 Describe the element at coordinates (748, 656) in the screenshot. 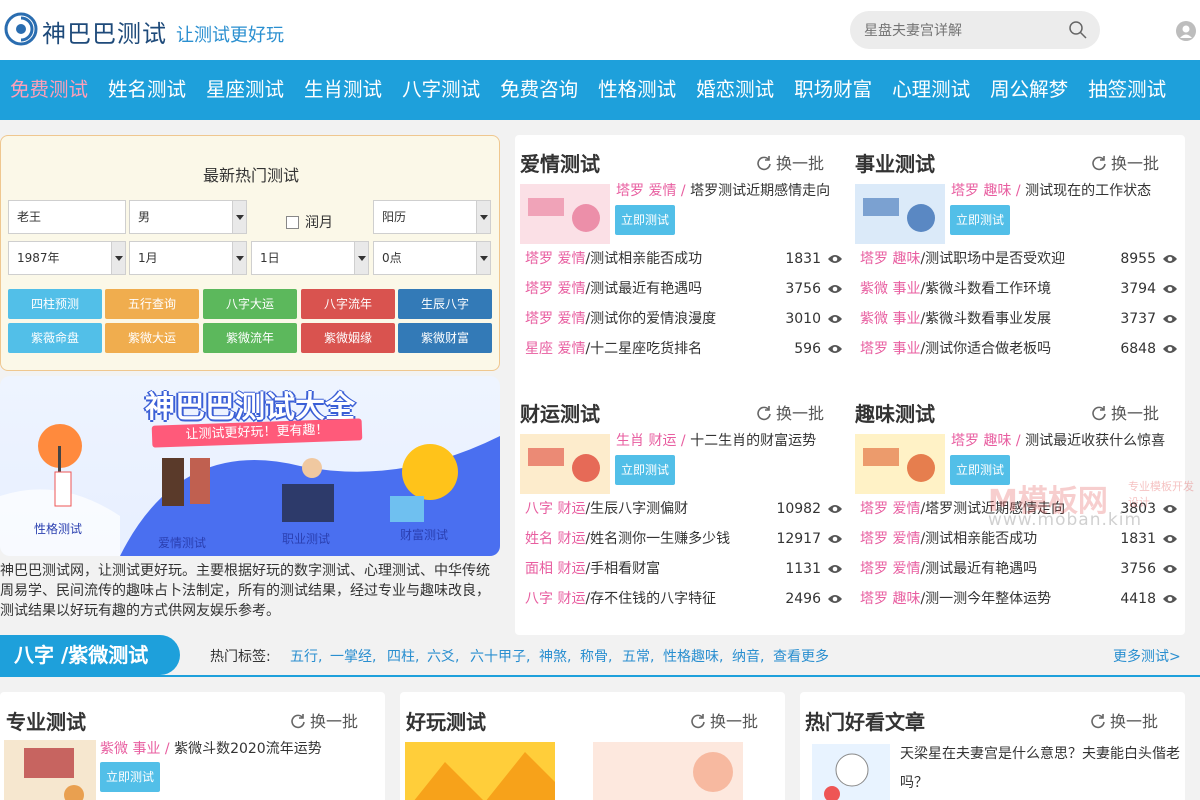

I see `hot-tag: 纳音,` at that location.